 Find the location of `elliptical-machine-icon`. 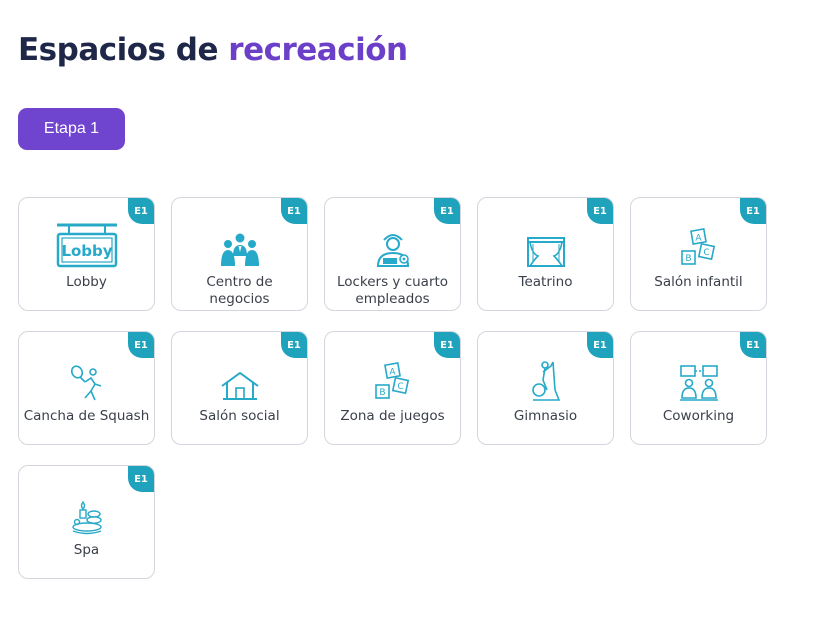

elliptical-machine-icon is located at coordinates (546, 380).